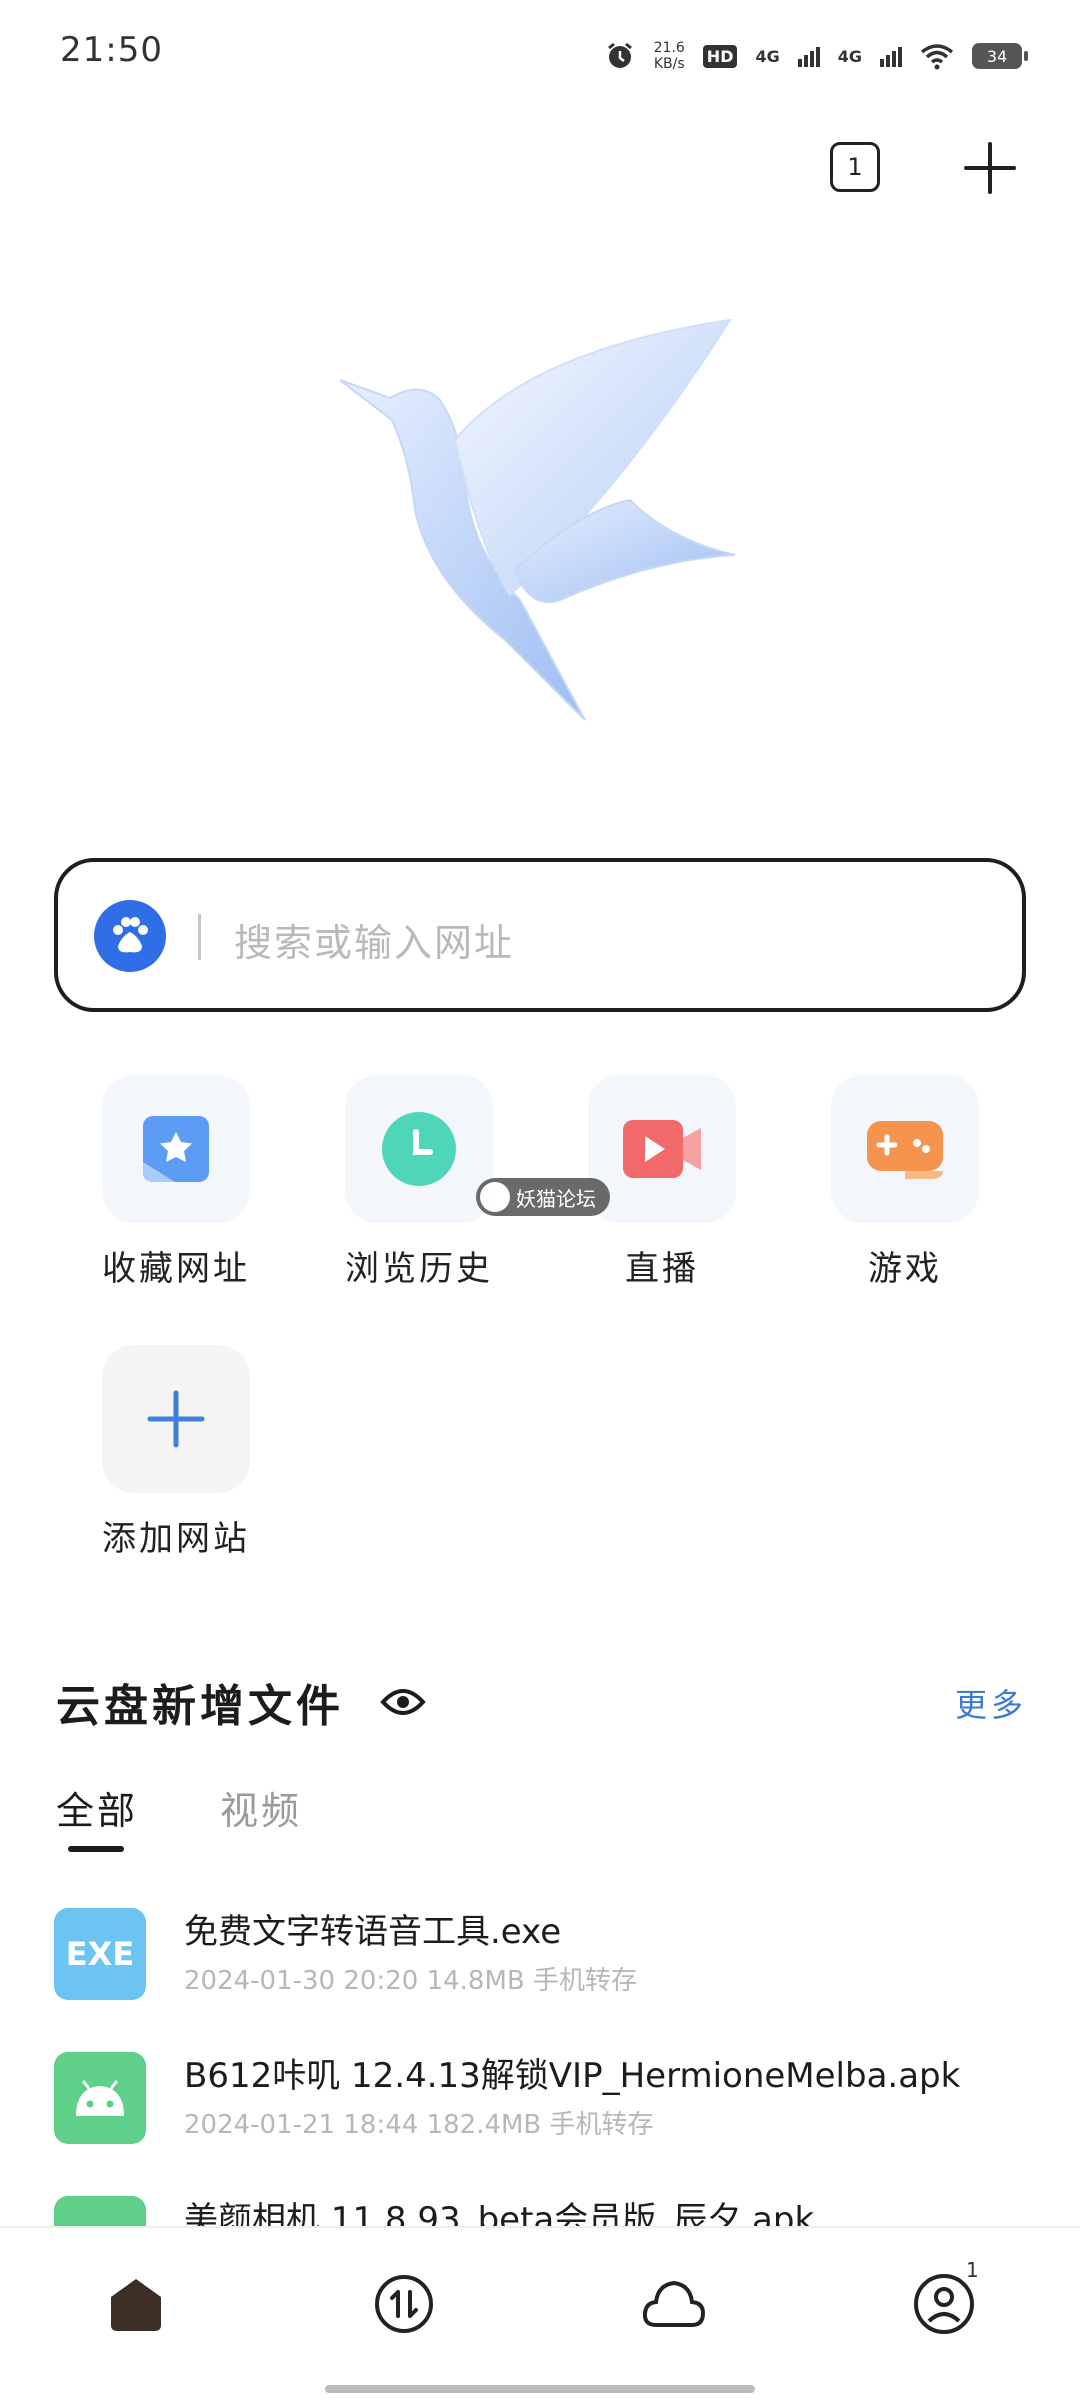  I want to click on bookmark-tile, so click(176, 1149).